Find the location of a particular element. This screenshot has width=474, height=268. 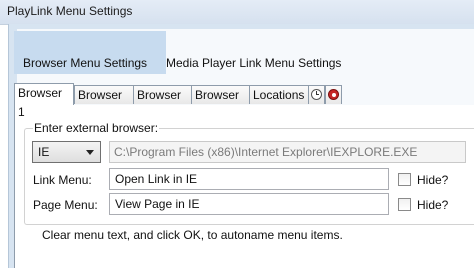

tab-stop is located at coordinates (333, 94).